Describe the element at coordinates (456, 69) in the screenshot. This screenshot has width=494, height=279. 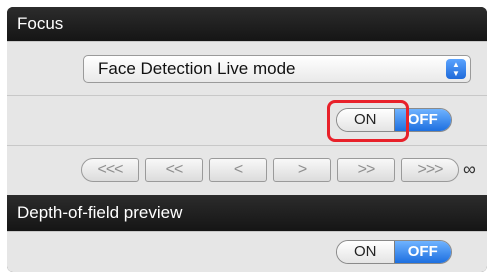
I see `select-arrows-icon: ▲ ▼` at that location.